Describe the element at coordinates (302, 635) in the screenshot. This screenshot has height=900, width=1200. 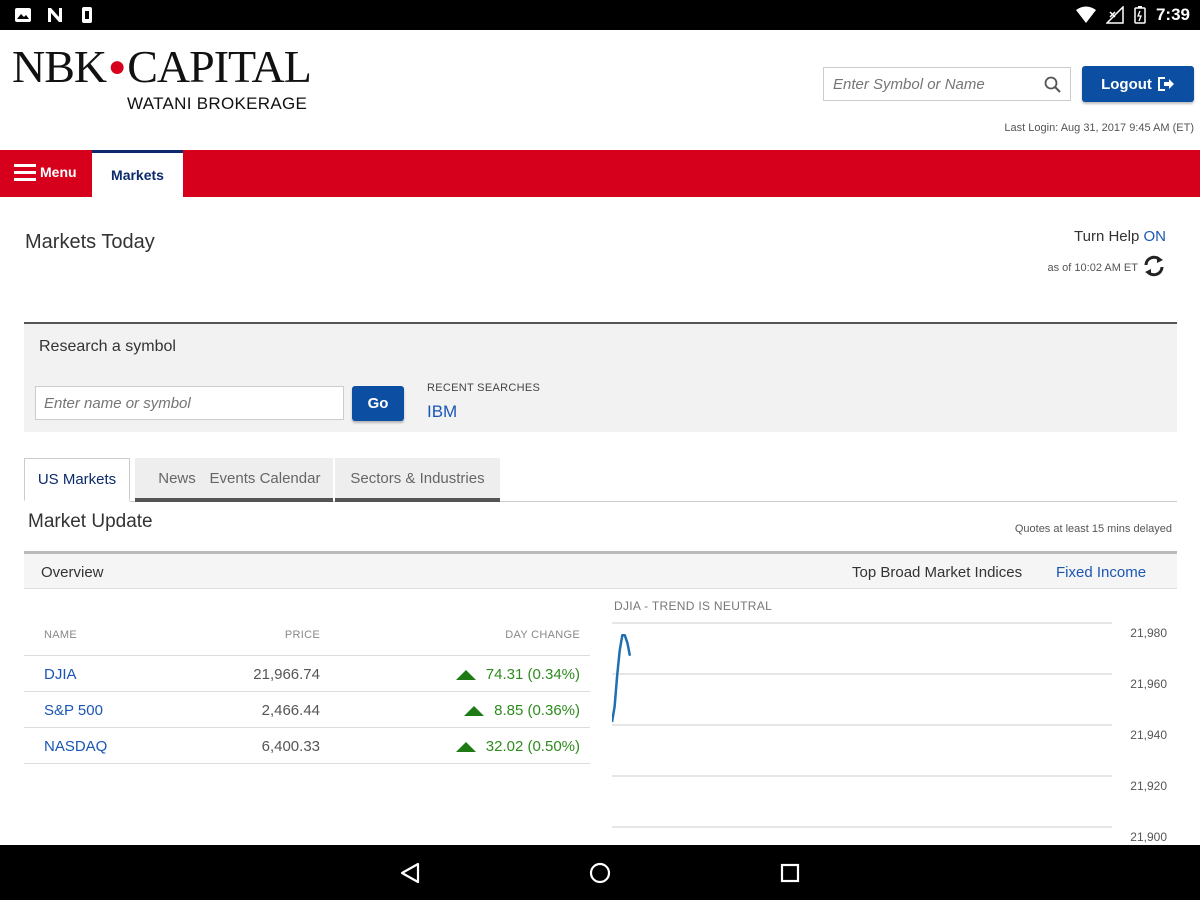
I see `column-header-price: PRICE` at that location.